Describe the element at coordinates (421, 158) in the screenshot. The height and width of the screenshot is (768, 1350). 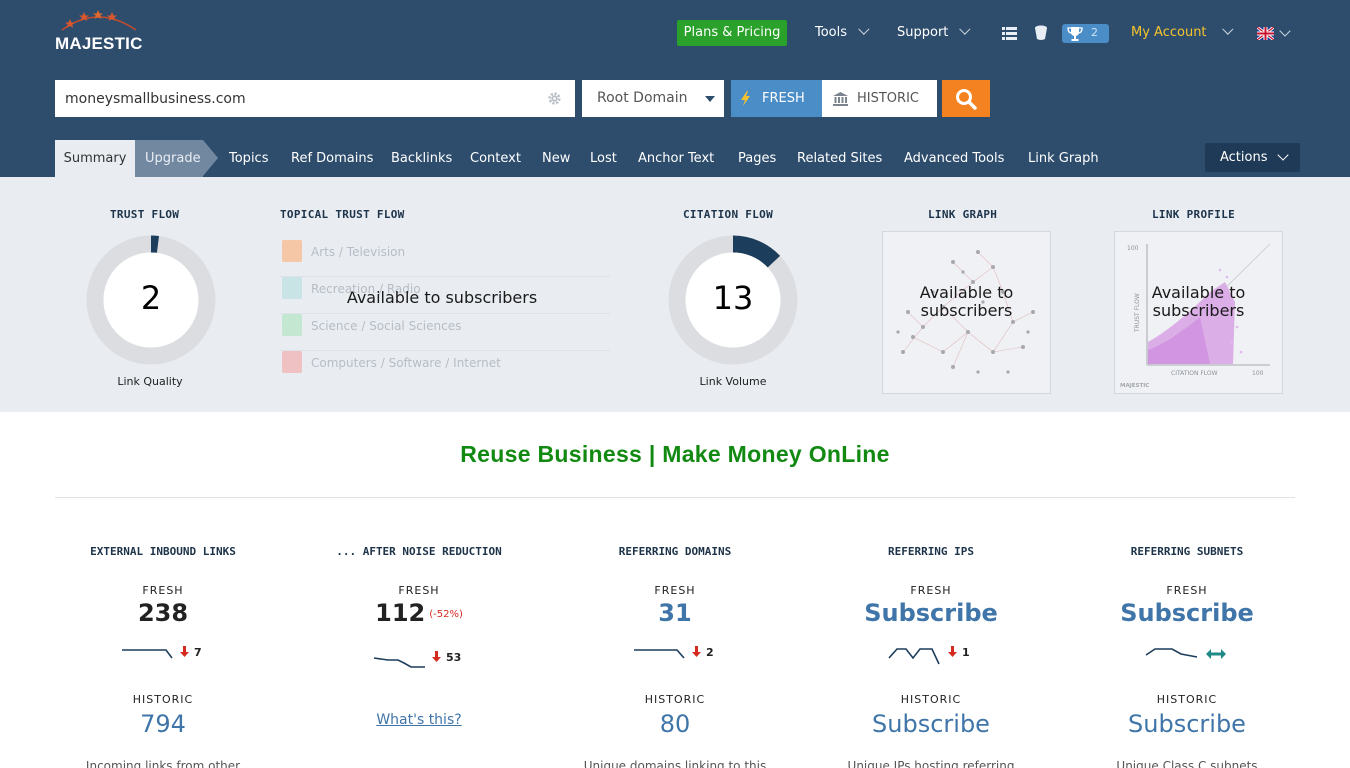
I see `tab-backlinks: Backlinks` at that location.